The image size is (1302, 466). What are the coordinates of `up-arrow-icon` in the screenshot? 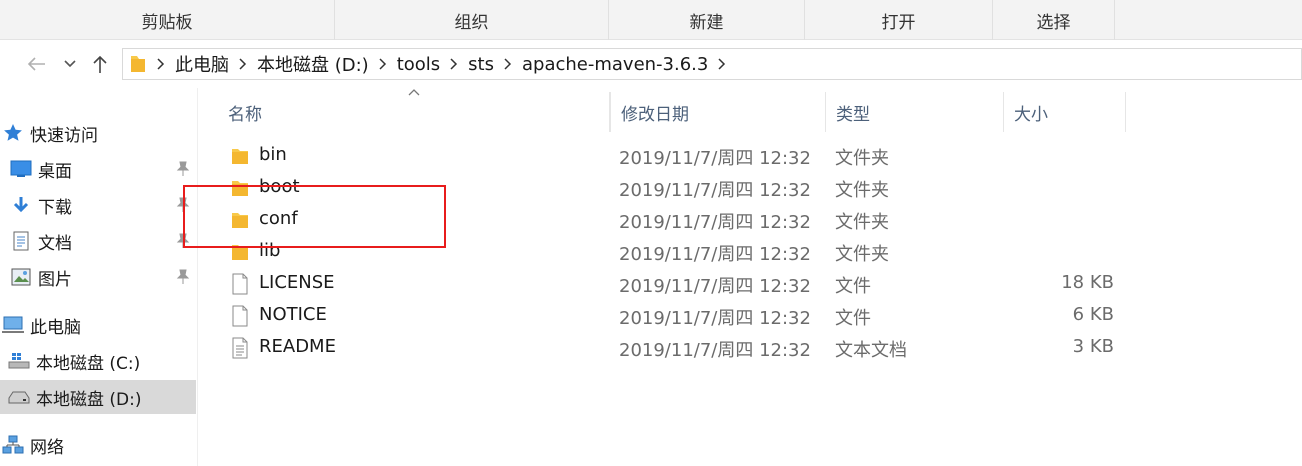 It's located at (100, 64).